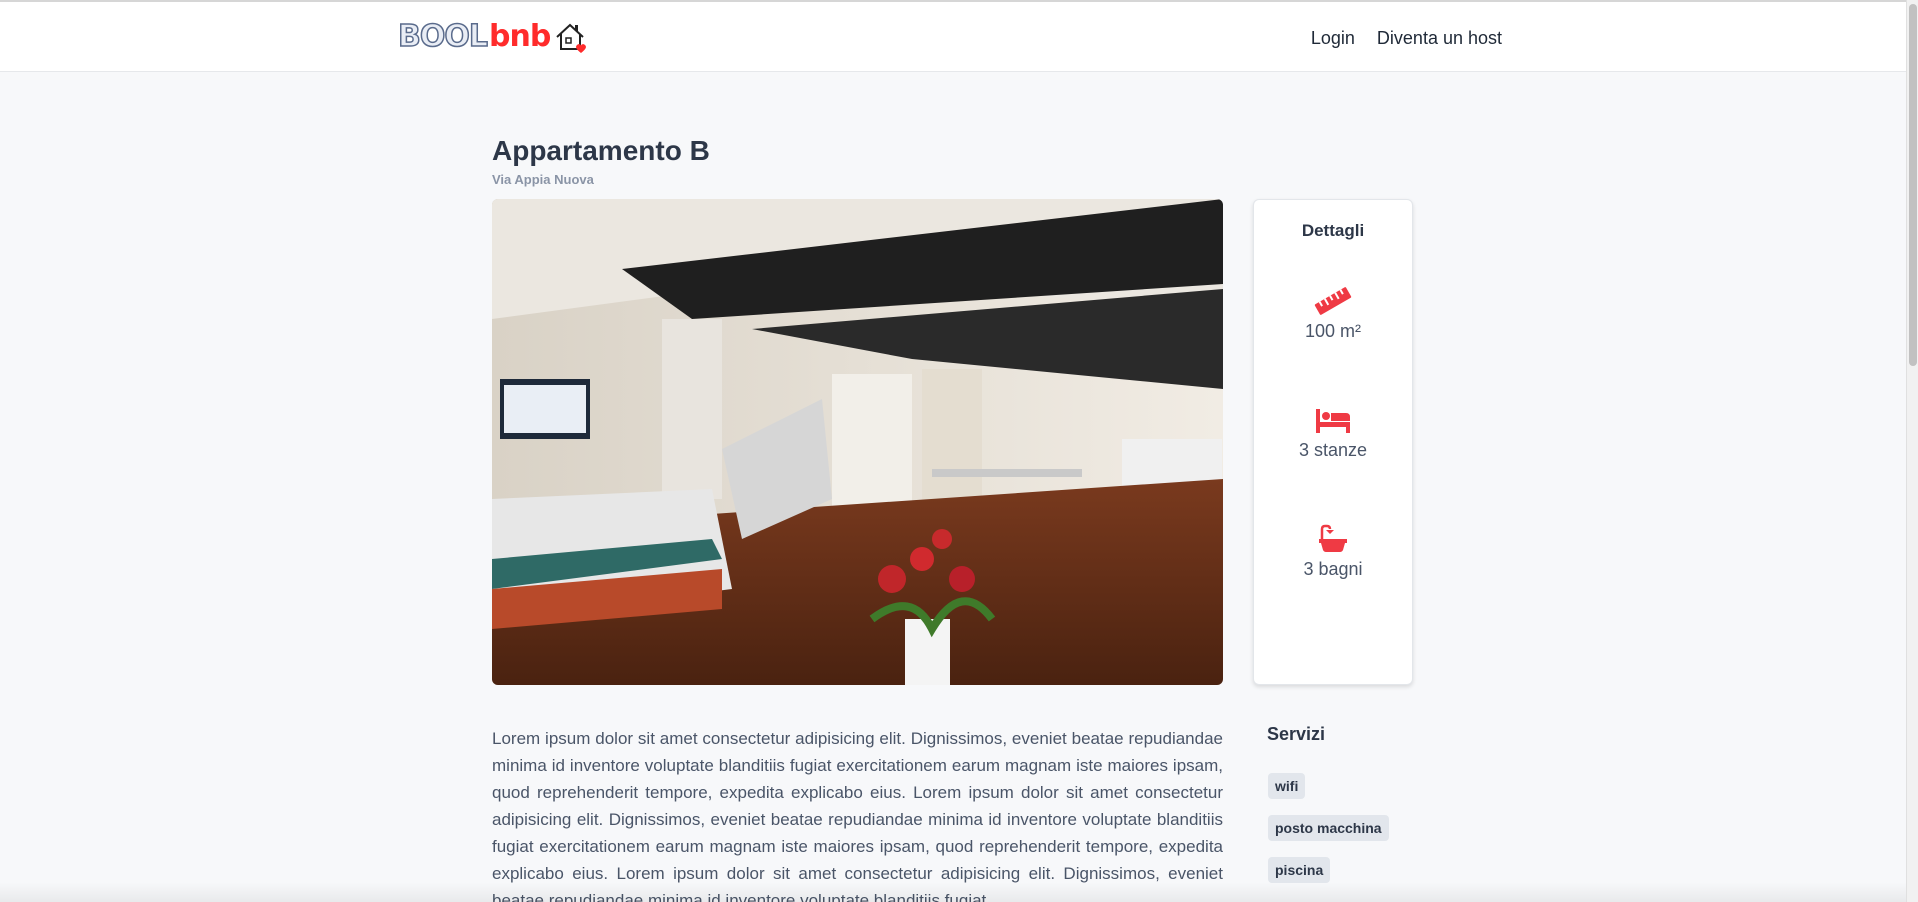 This screenshot has width=1918, height=902. I want to click on nav-links: Login Diventa un host, so click(1406, 38).